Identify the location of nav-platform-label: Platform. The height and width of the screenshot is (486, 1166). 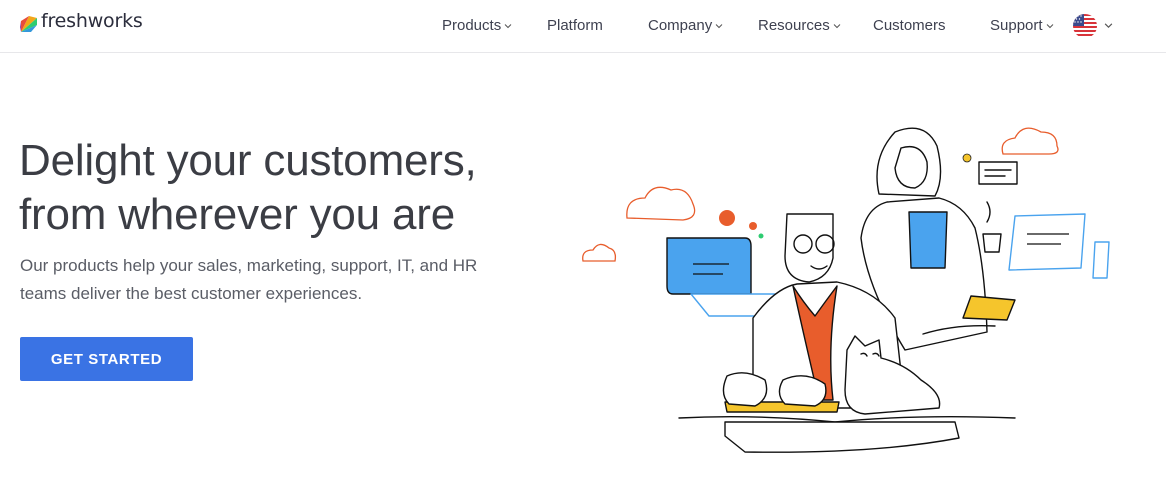
(575, 25).